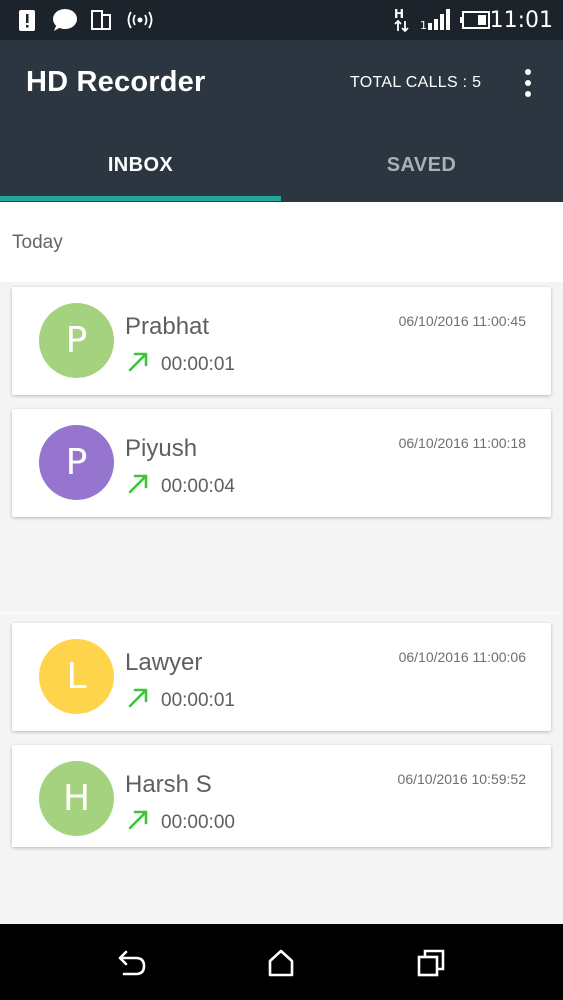  I want to click on list-divider, so click(281, 613).